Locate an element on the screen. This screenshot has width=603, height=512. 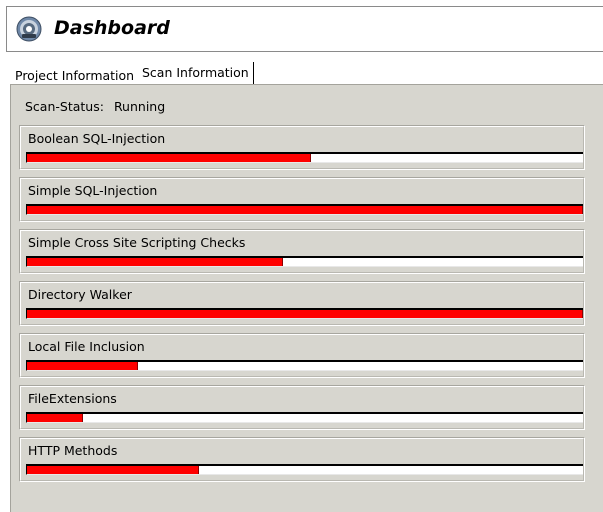
module-http-methods: HTTP Methods is located at coordinates (302, 459).